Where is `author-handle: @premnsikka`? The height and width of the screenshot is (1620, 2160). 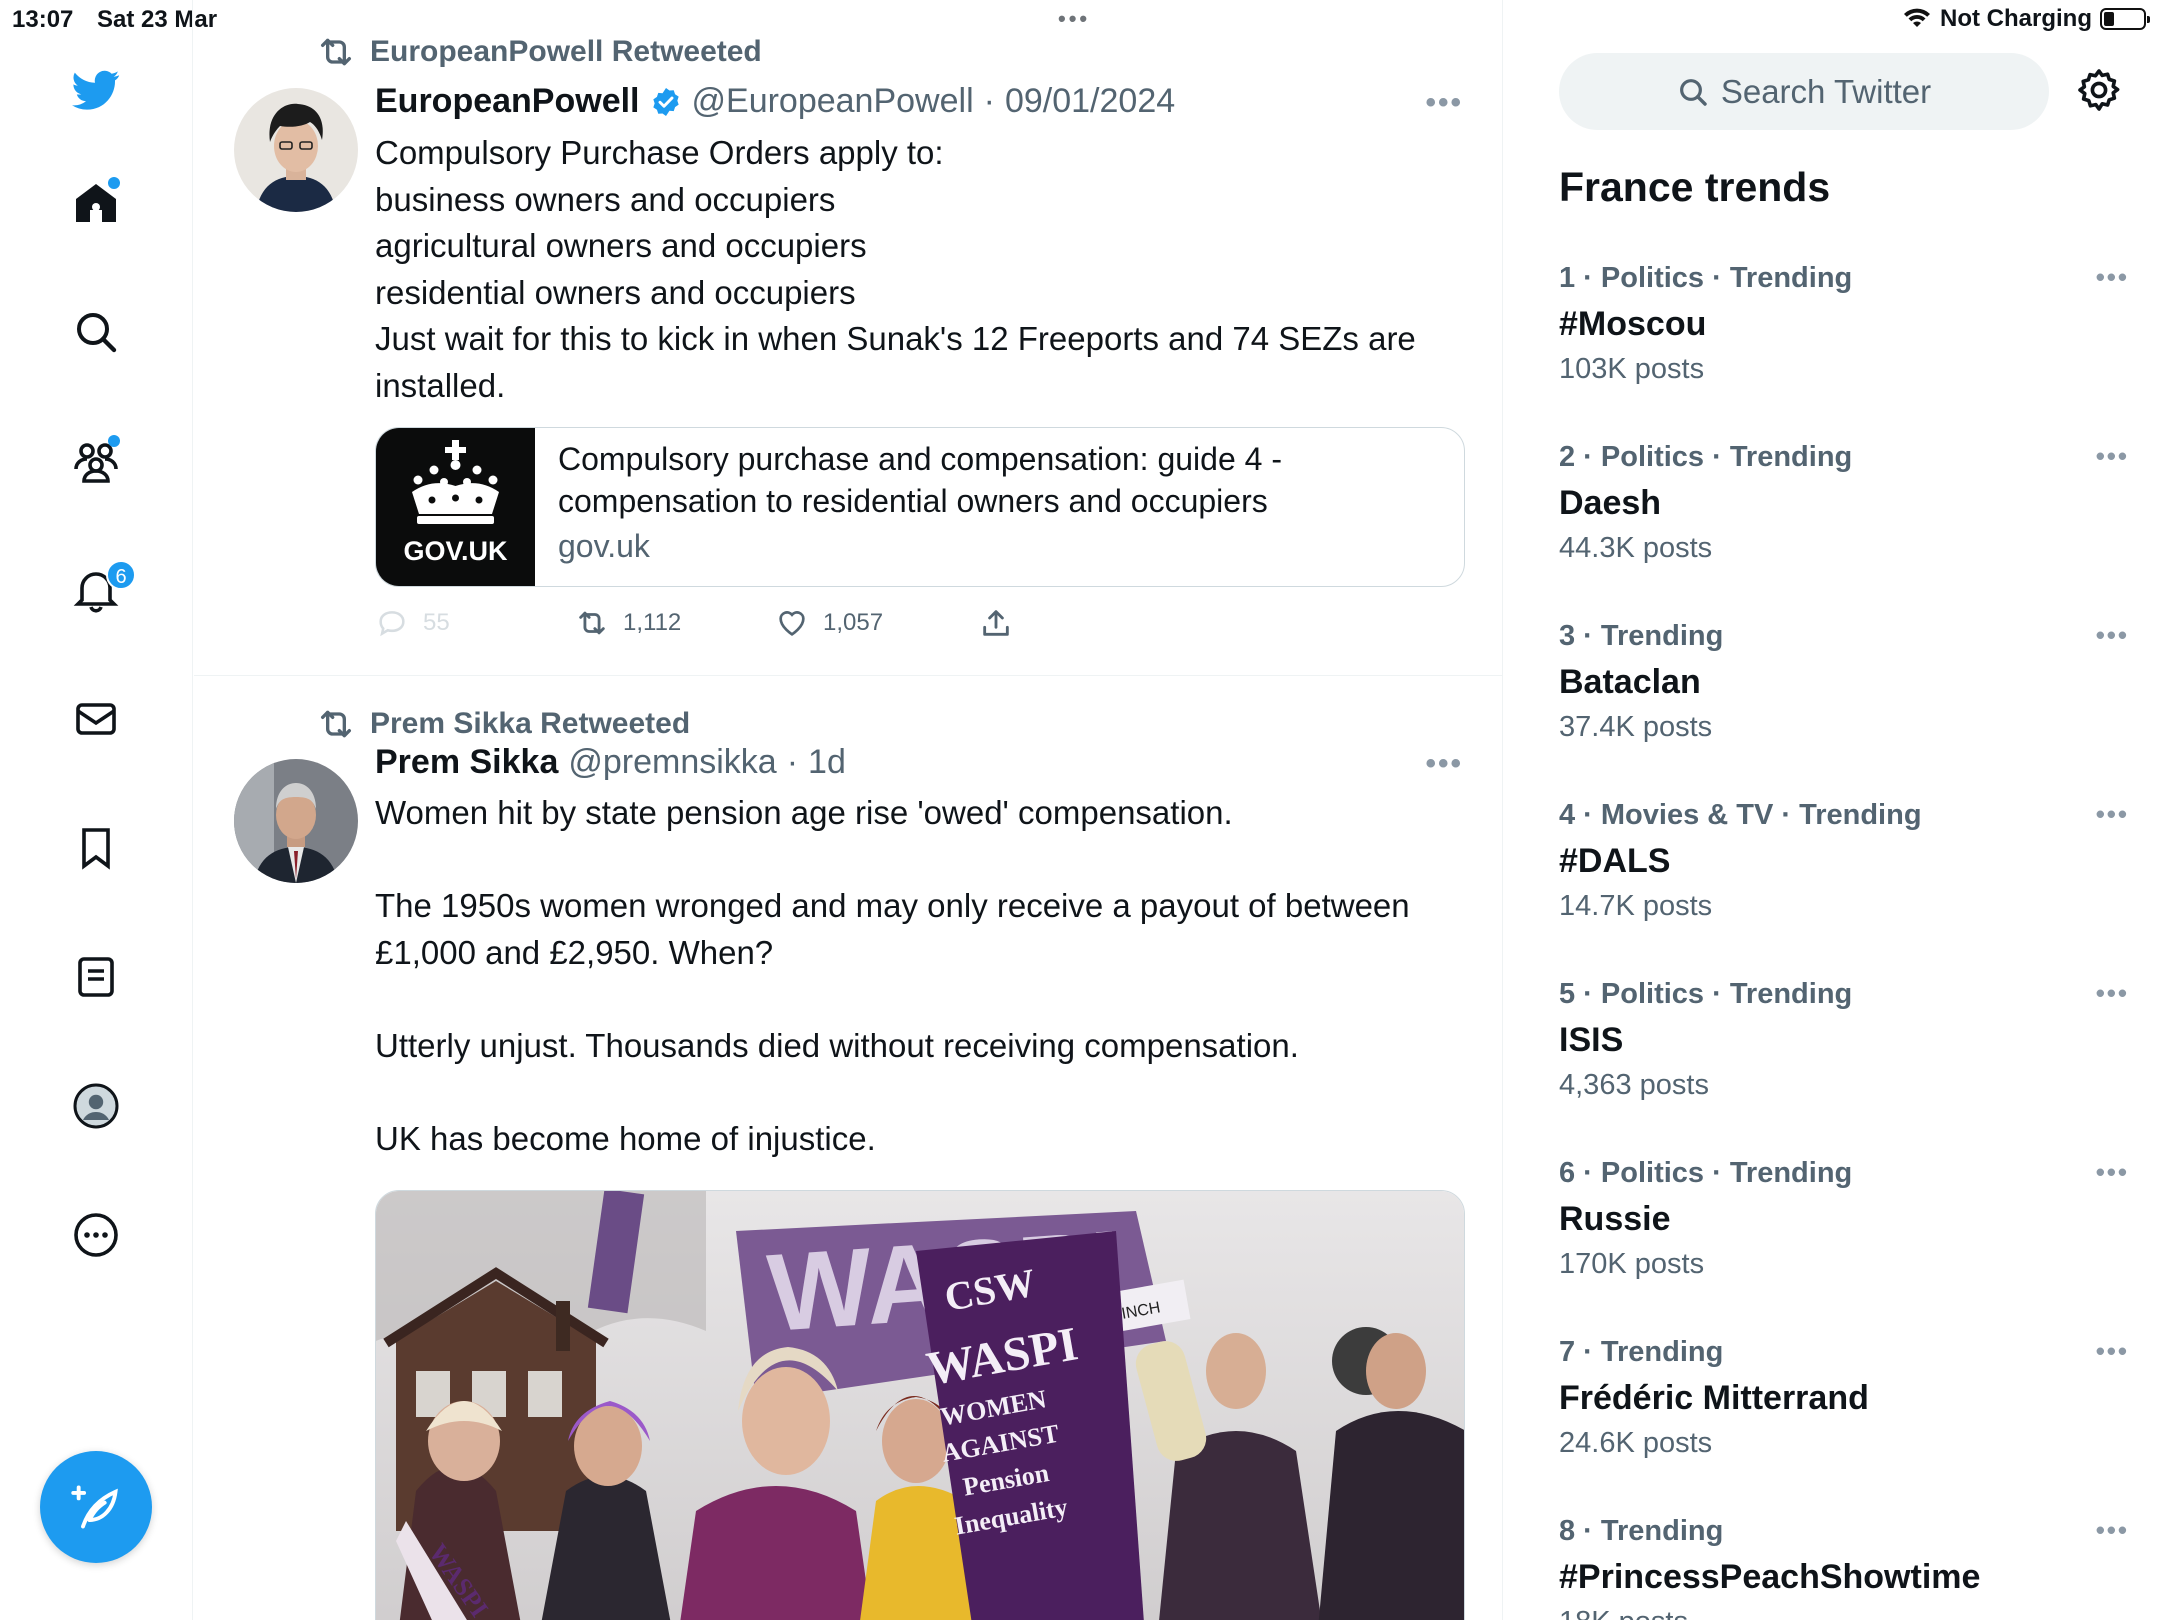
author-handle: @premnsikka is located at coordinates (672, 762).